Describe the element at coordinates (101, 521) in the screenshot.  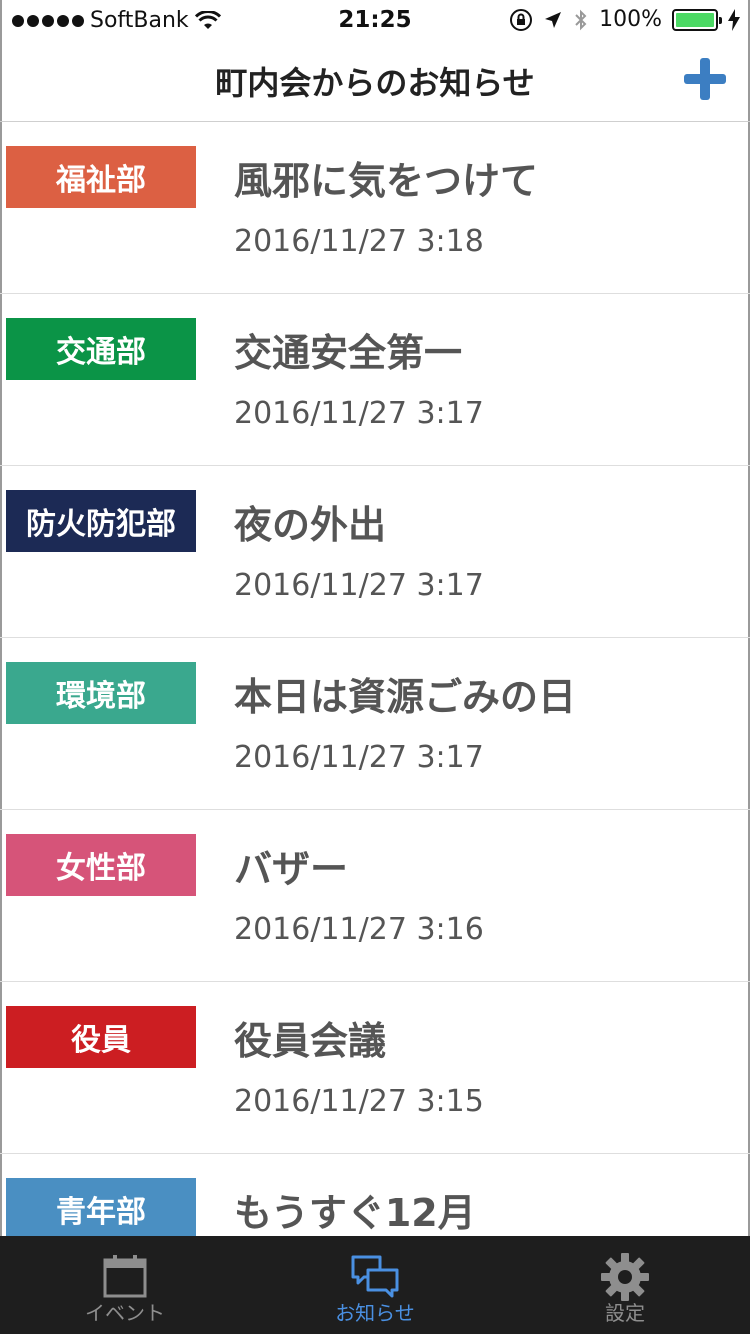
I see `category-badge: 防火防犯部` at that location.